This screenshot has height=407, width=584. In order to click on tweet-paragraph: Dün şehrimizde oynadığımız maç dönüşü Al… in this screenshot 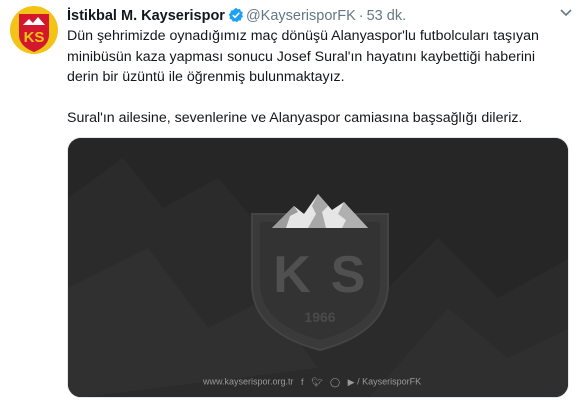, I will do `click(303, 56)`.